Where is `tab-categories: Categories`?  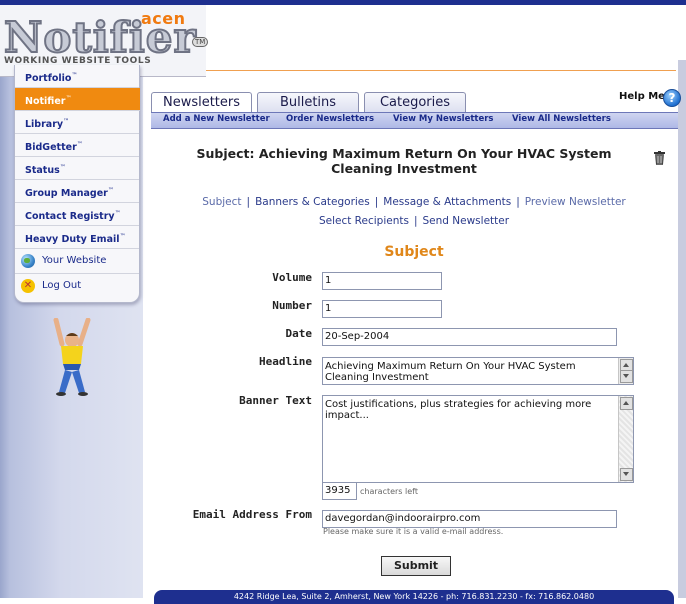
tab-categories: Categories is located at coordinates (415, 102).